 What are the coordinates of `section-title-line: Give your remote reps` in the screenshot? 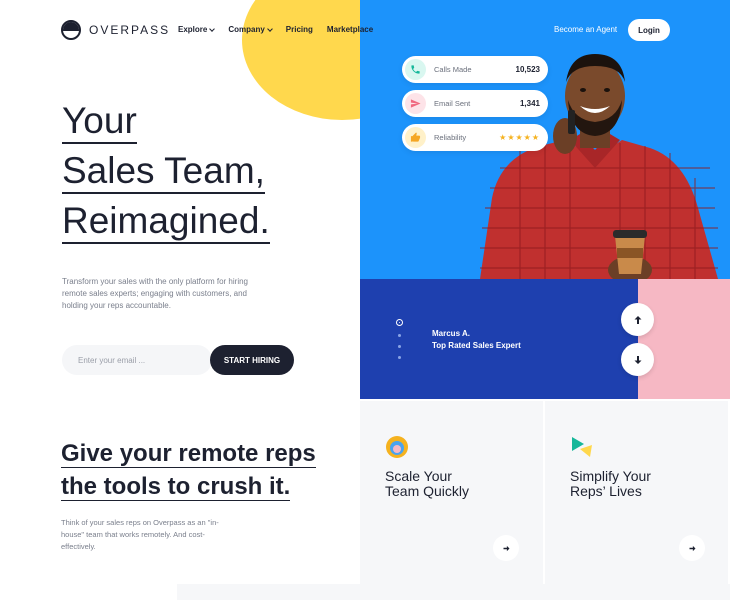 It's located at (188, 454).